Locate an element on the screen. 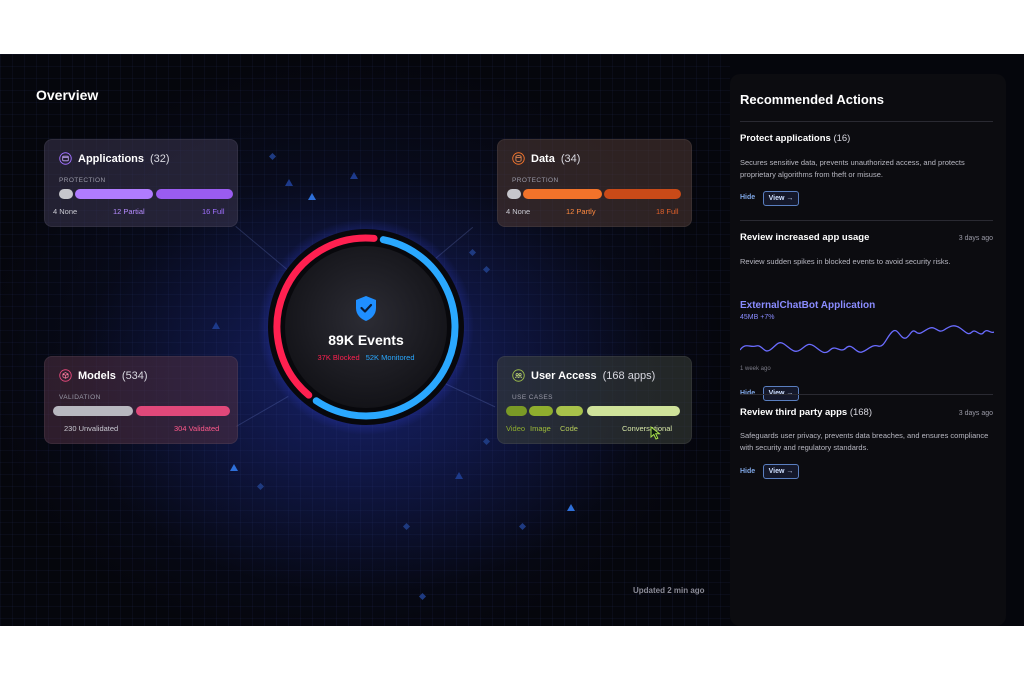 The image size is (1024, 682). legend-video: Video is located at coordinates (516, 428).